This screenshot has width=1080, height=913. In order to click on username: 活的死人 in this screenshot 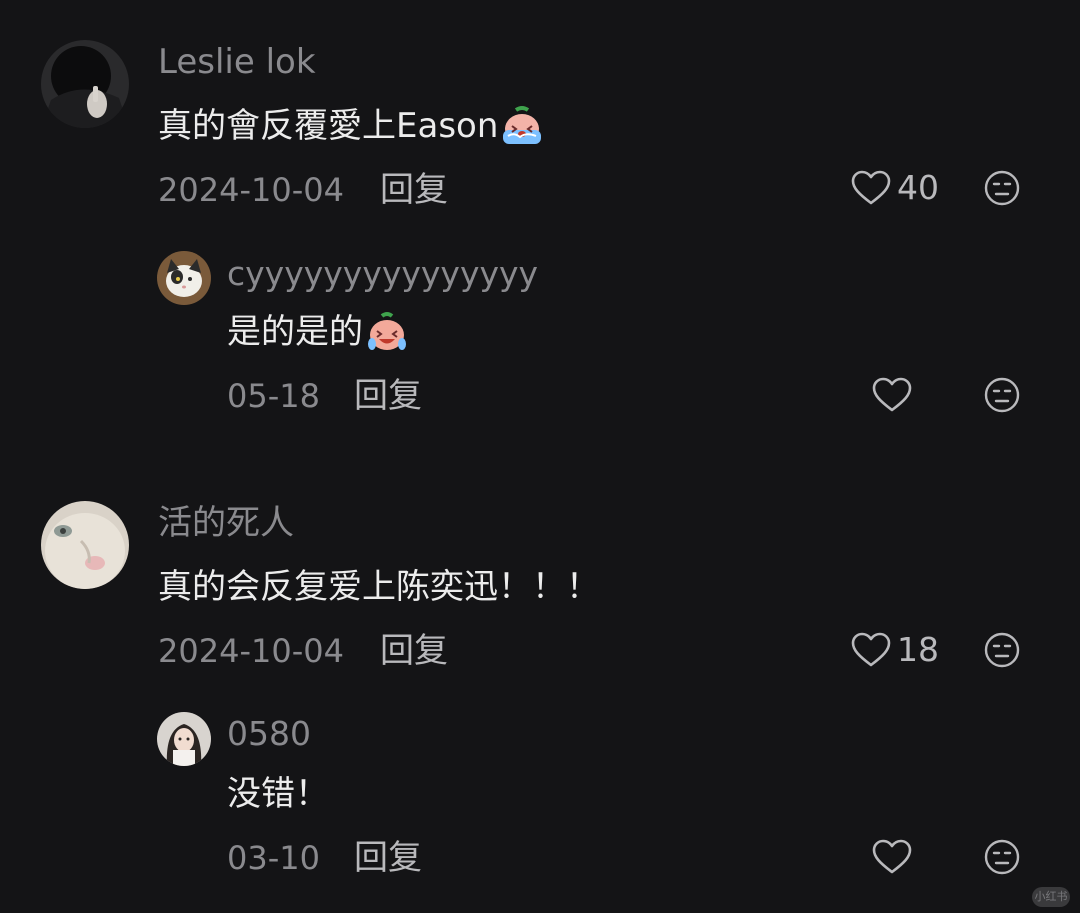, I will do `click(226, 523)`.